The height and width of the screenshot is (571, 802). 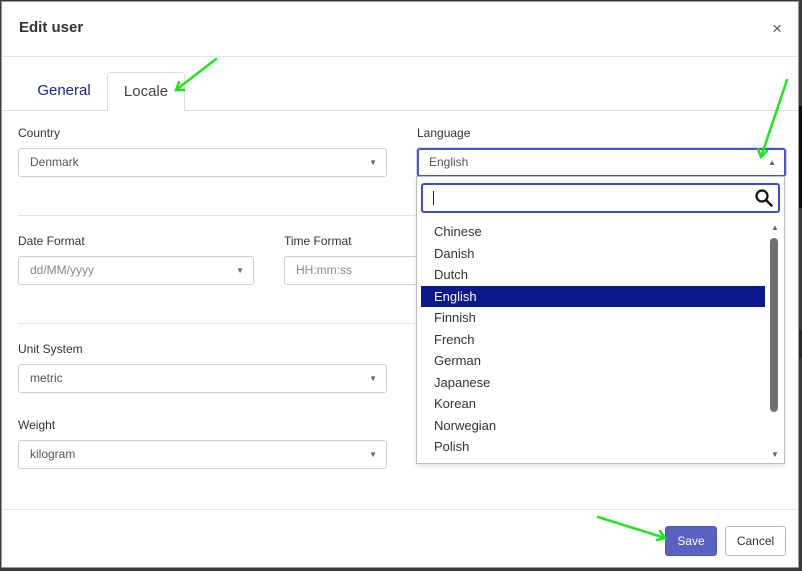 I want to click on language-option: Japanese, so click(x=593, y=383).